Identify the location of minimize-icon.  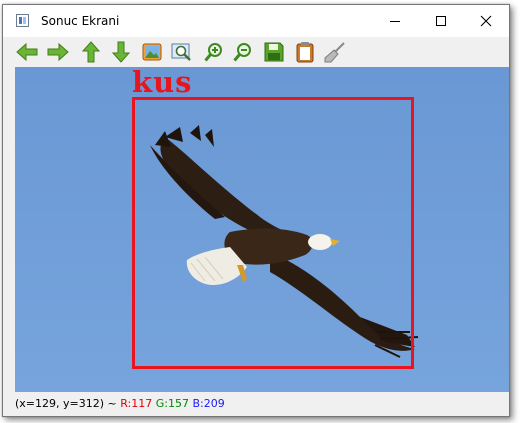
(395, 21).